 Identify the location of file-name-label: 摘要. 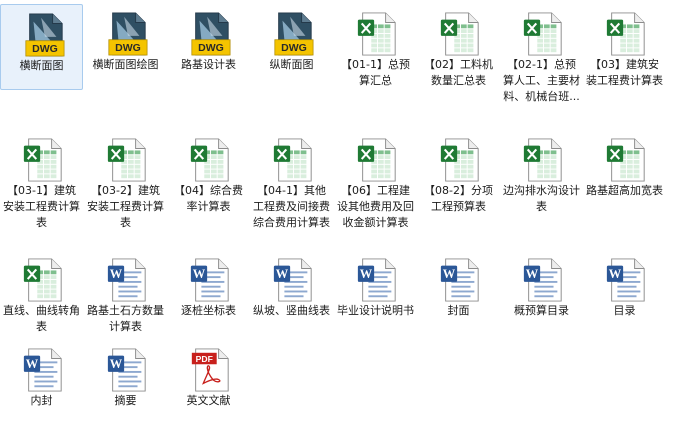
(125, 400).